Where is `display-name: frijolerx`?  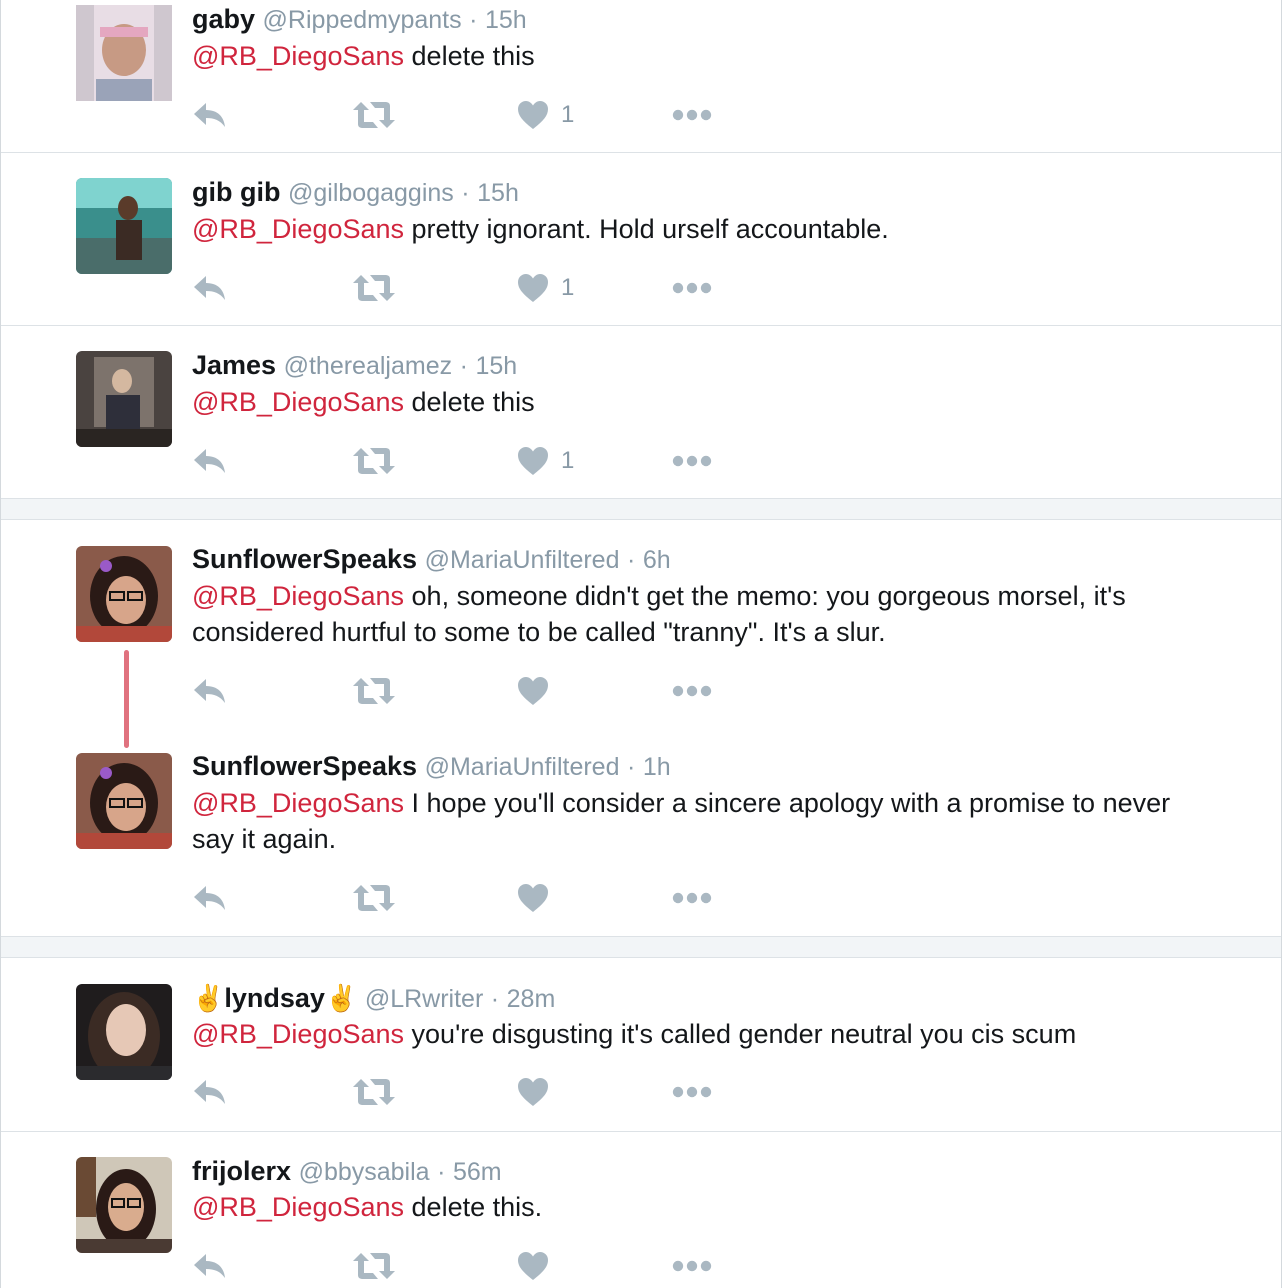
display-name: frijolerx is located at coordinates (241, 1171).